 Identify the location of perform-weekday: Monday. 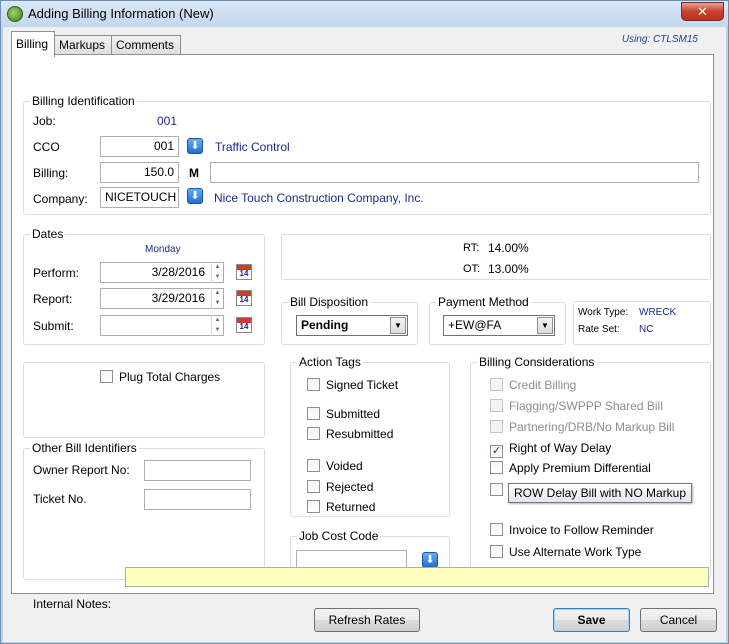
(163, 249).